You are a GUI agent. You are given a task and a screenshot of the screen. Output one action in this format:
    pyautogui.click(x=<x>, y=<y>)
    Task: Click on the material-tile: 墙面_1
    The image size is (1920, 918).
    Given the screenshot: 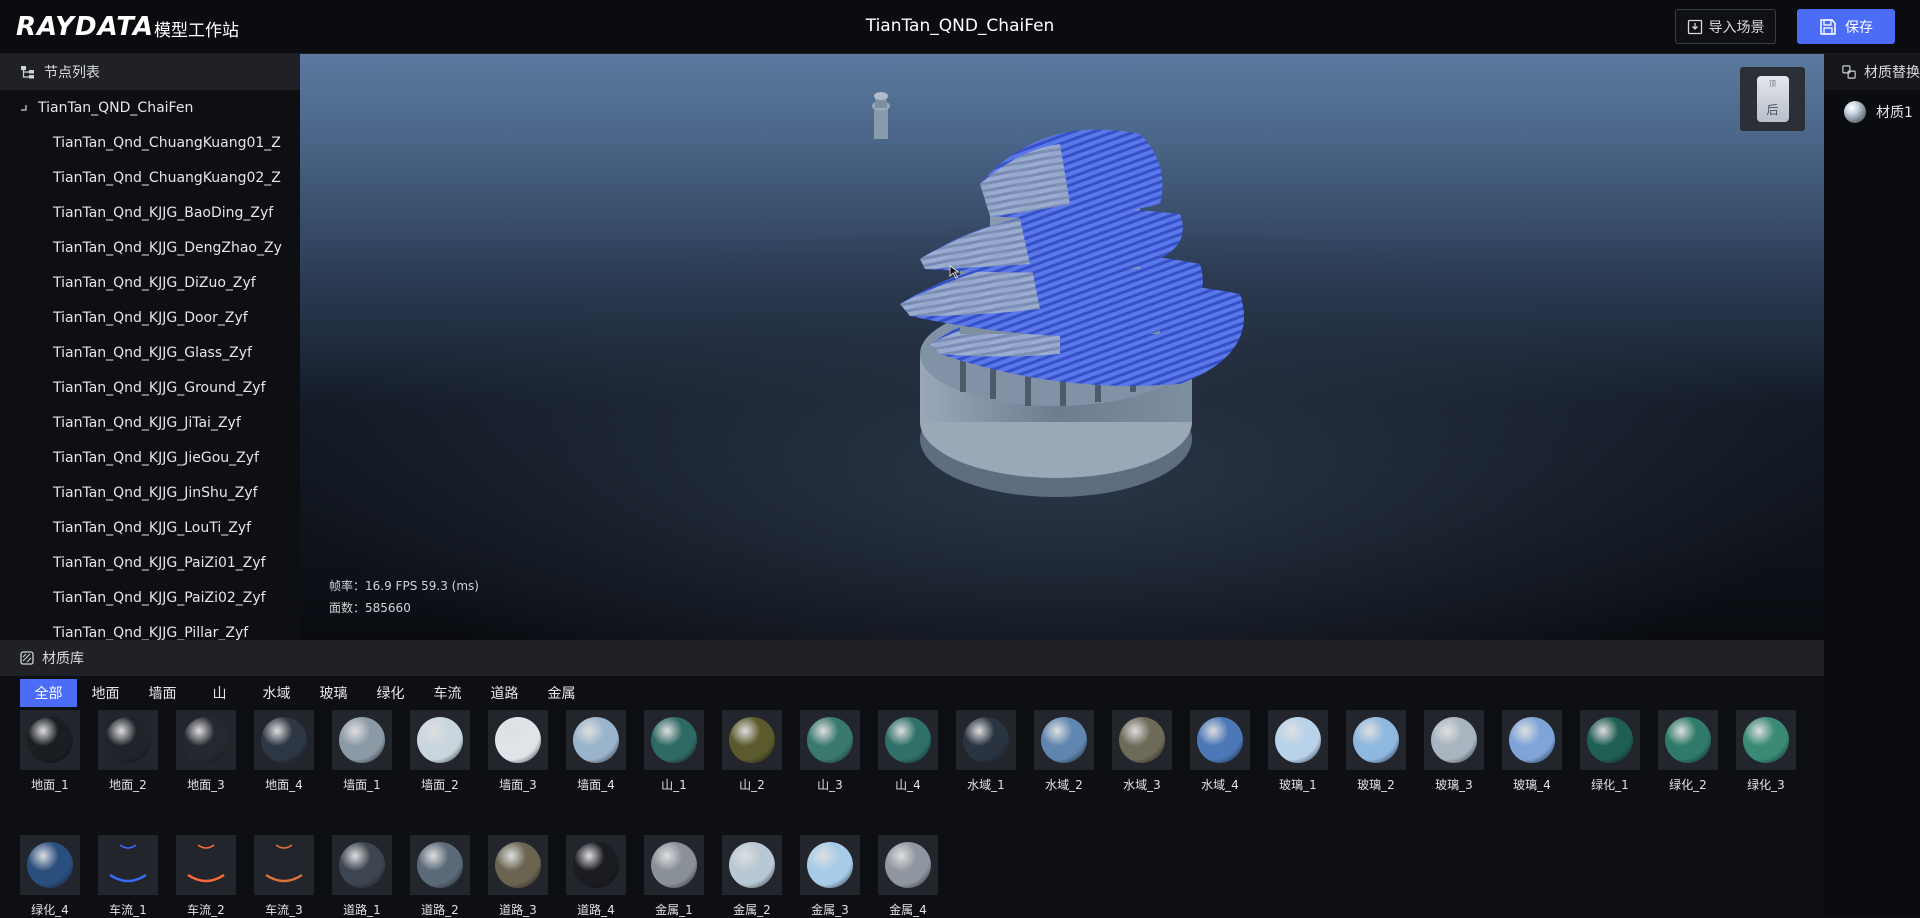 What is the action you would take?
    pyautogui.click(x=362, y=751)
    